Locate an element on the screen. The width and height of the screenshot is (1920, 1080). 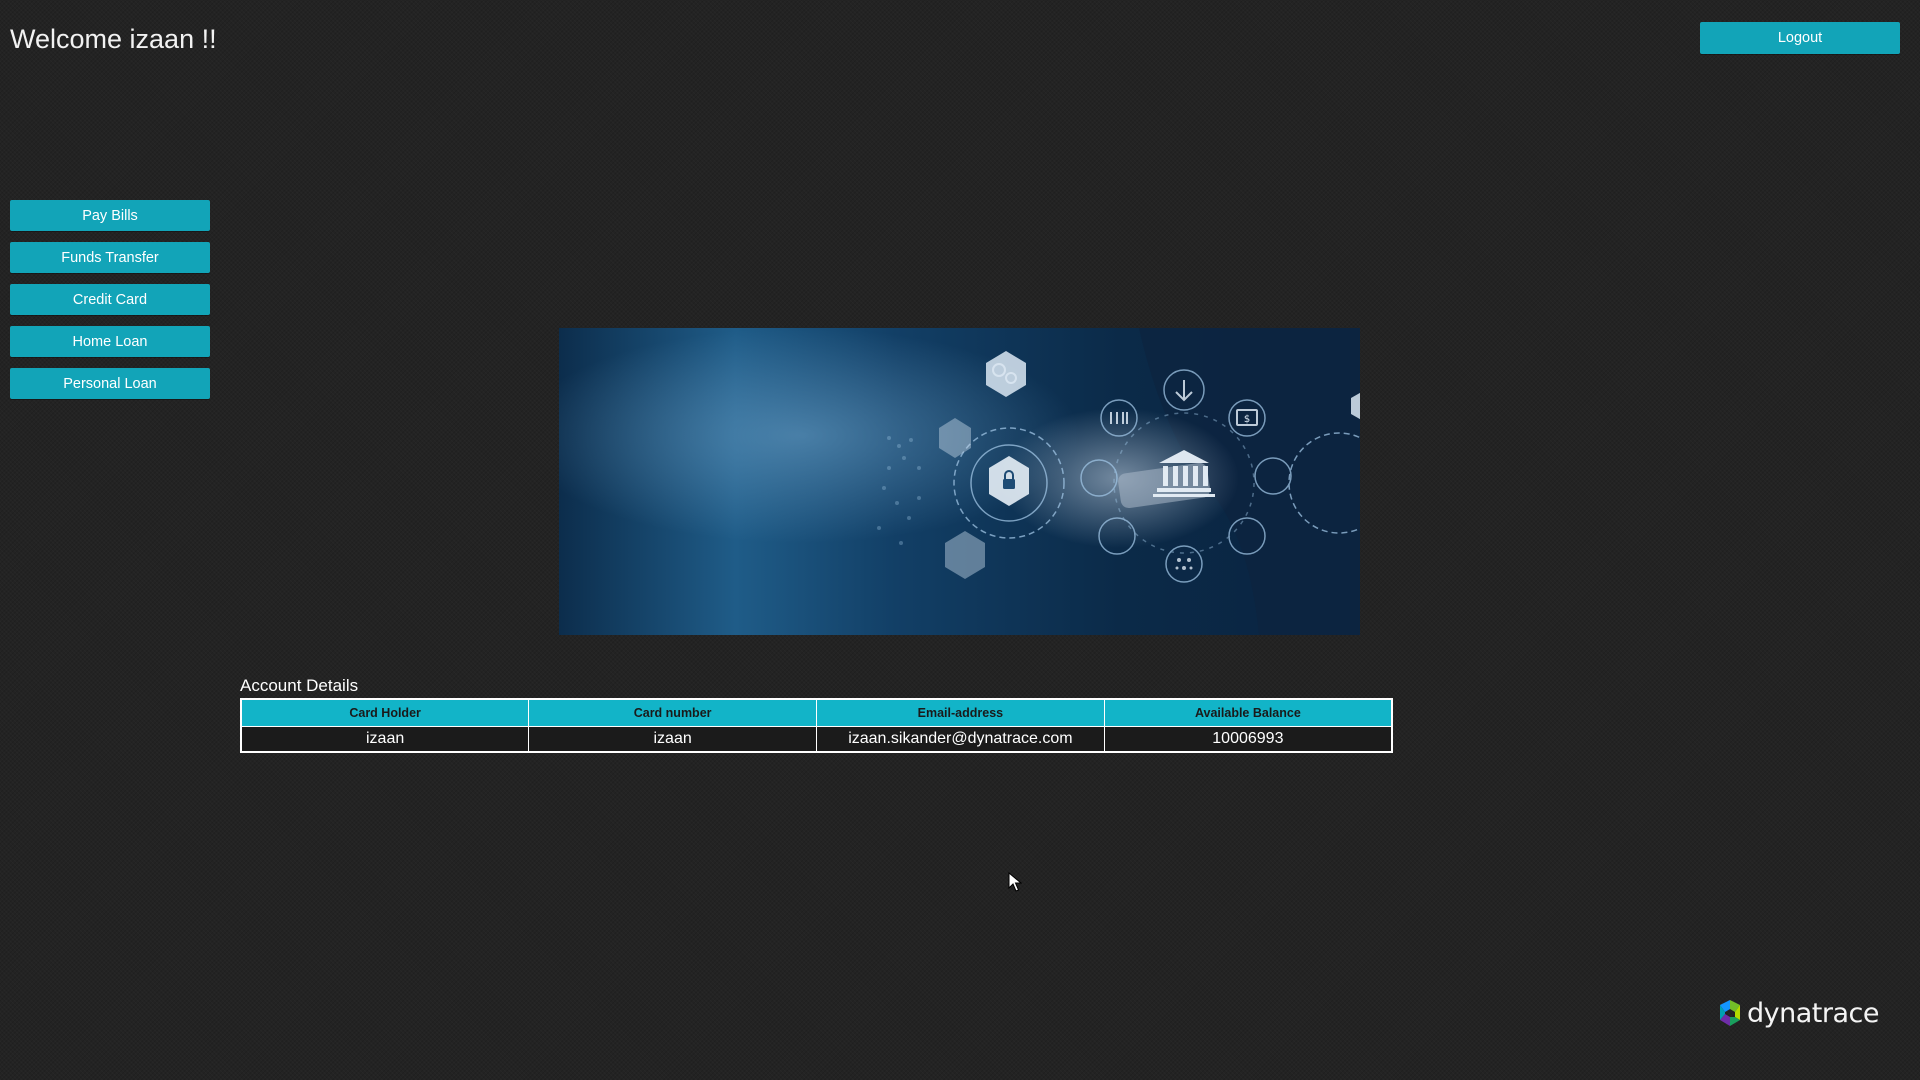
email-address-cell: izaan.sikander@dynatrace.com is located at coordinates (960, 739).